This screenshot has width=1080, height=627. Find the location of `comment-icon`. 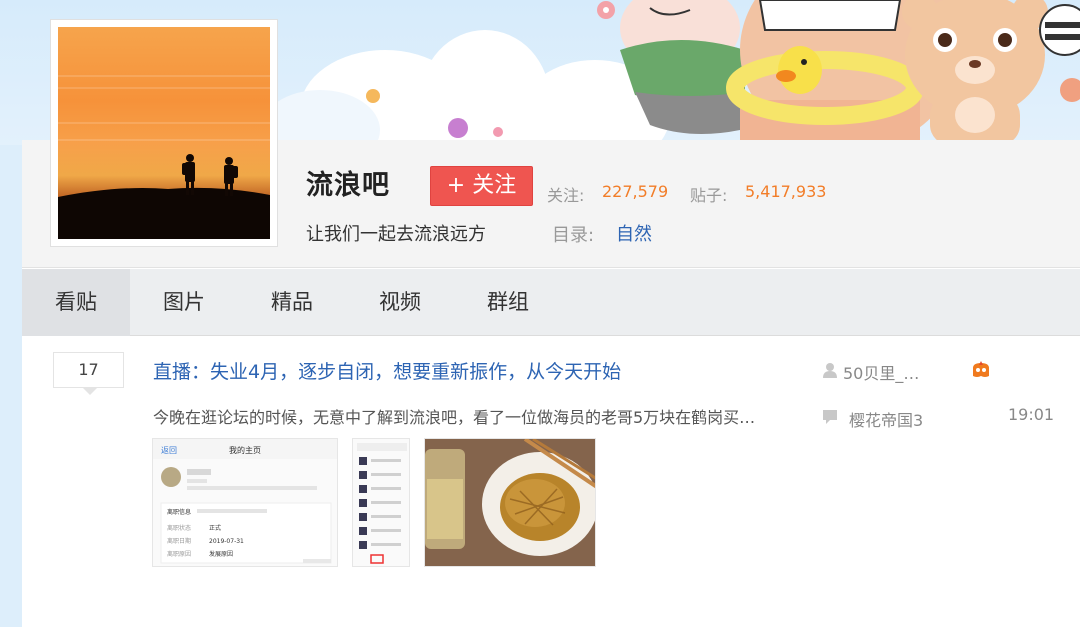

comment-icon is located at coordinates (830, 417).